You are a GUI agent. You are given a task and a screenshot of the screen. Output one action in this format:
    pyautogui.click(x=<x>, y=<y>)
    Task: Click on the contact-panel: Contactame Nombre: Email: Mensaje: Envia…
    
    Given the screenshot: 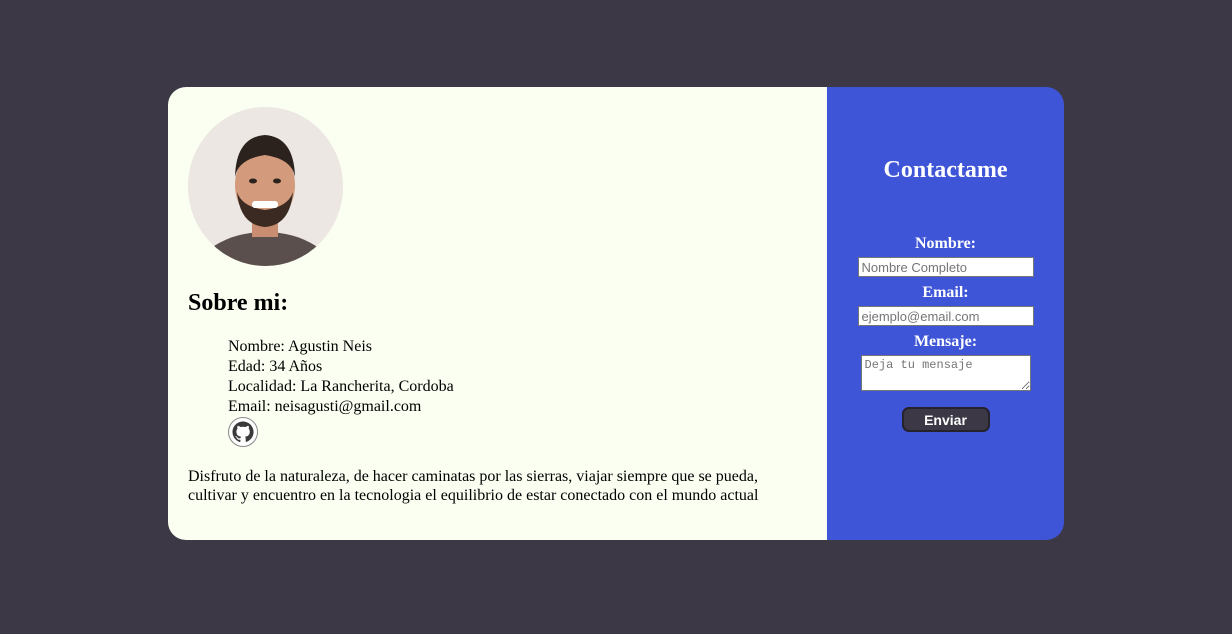 What is the action you would take?
    pyautogui.click(x=945, y=313)
    